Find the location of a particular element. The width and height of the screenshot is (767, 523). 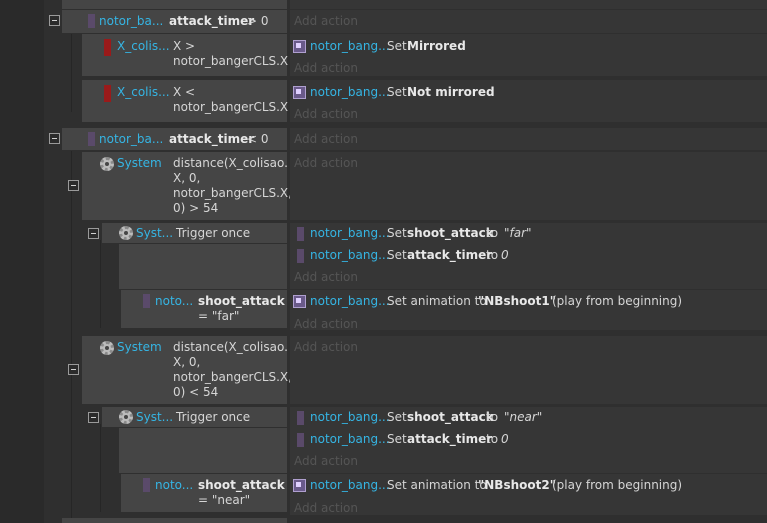

action-value: "far" is located at coordinates (518, 233).